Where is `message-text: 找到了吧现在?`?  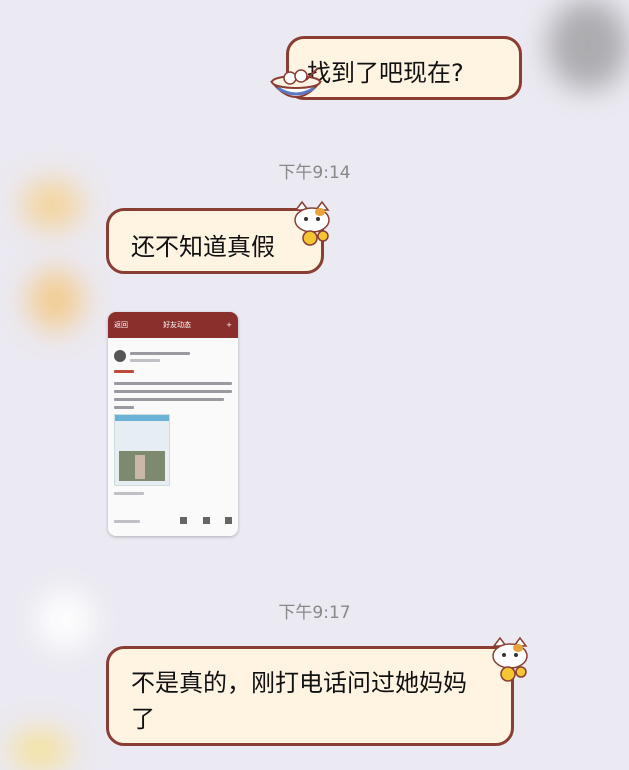 message-text: 找到了吧现在? is located at coordinates (385, 73).